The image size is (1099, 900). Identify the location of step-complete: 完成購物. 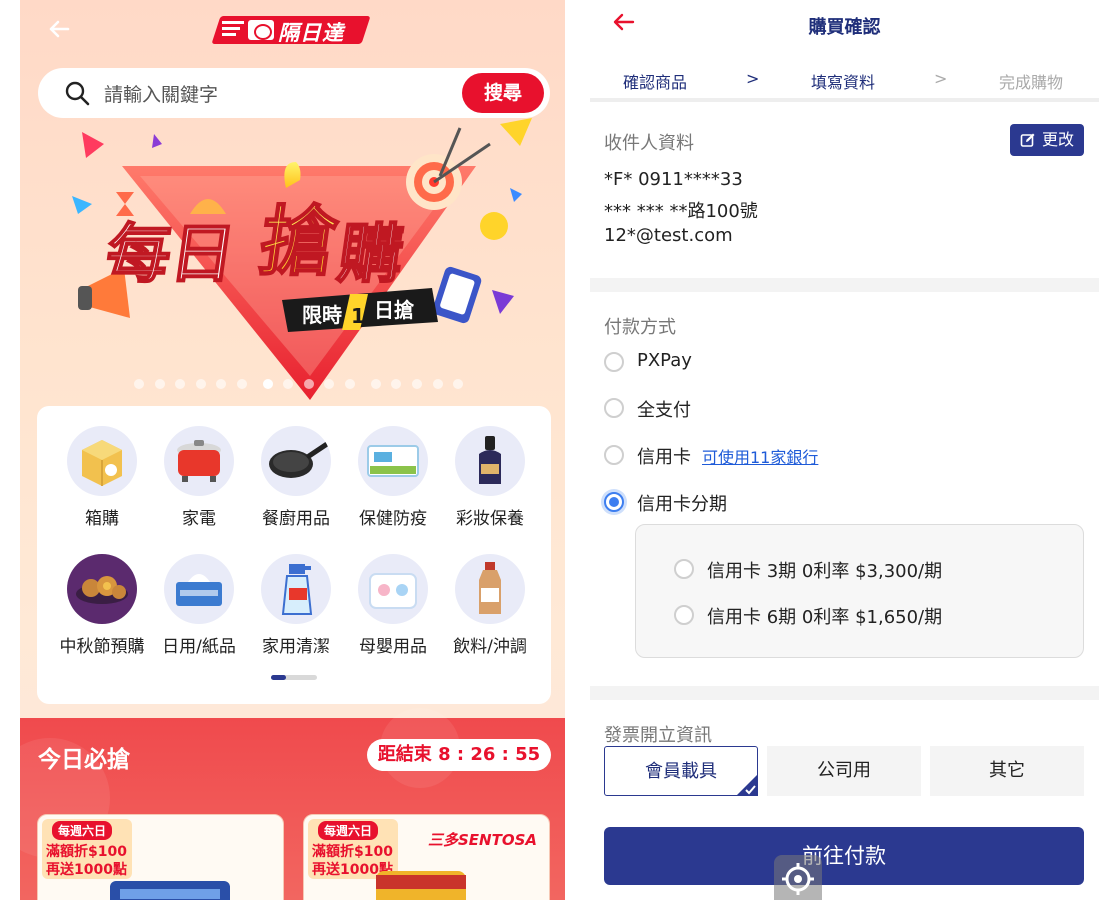
(1031, 82).